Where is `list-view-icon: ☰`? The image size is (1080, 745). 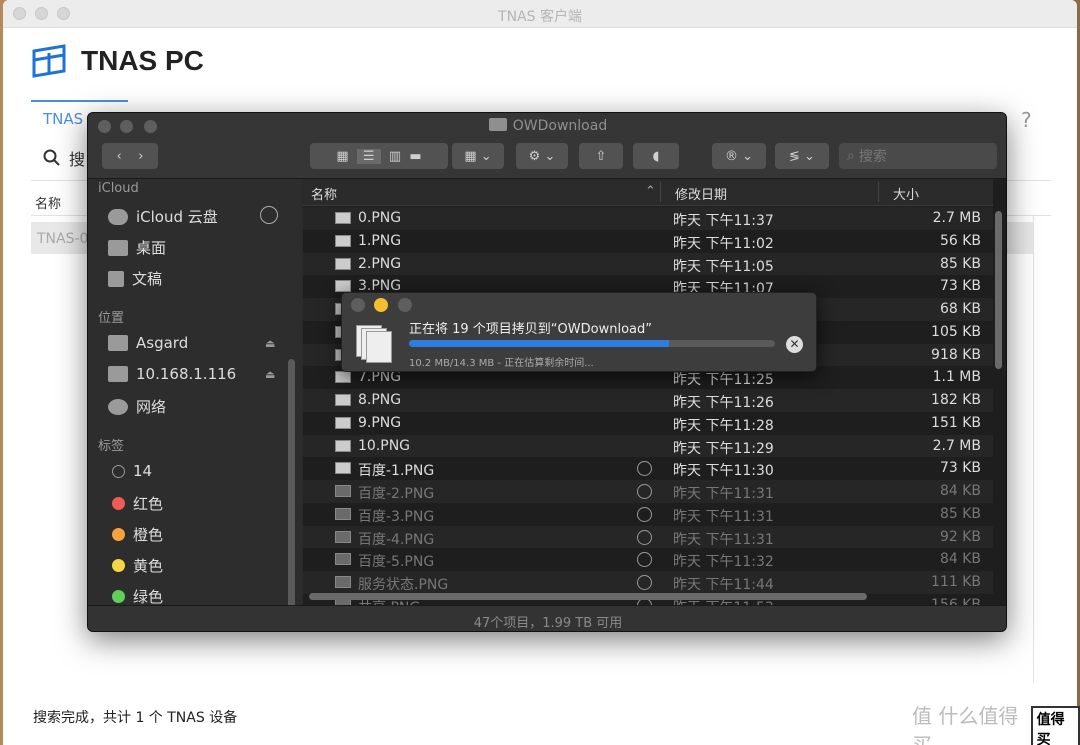
list-view-icon: ☰ is located at coordinates (368, 156).